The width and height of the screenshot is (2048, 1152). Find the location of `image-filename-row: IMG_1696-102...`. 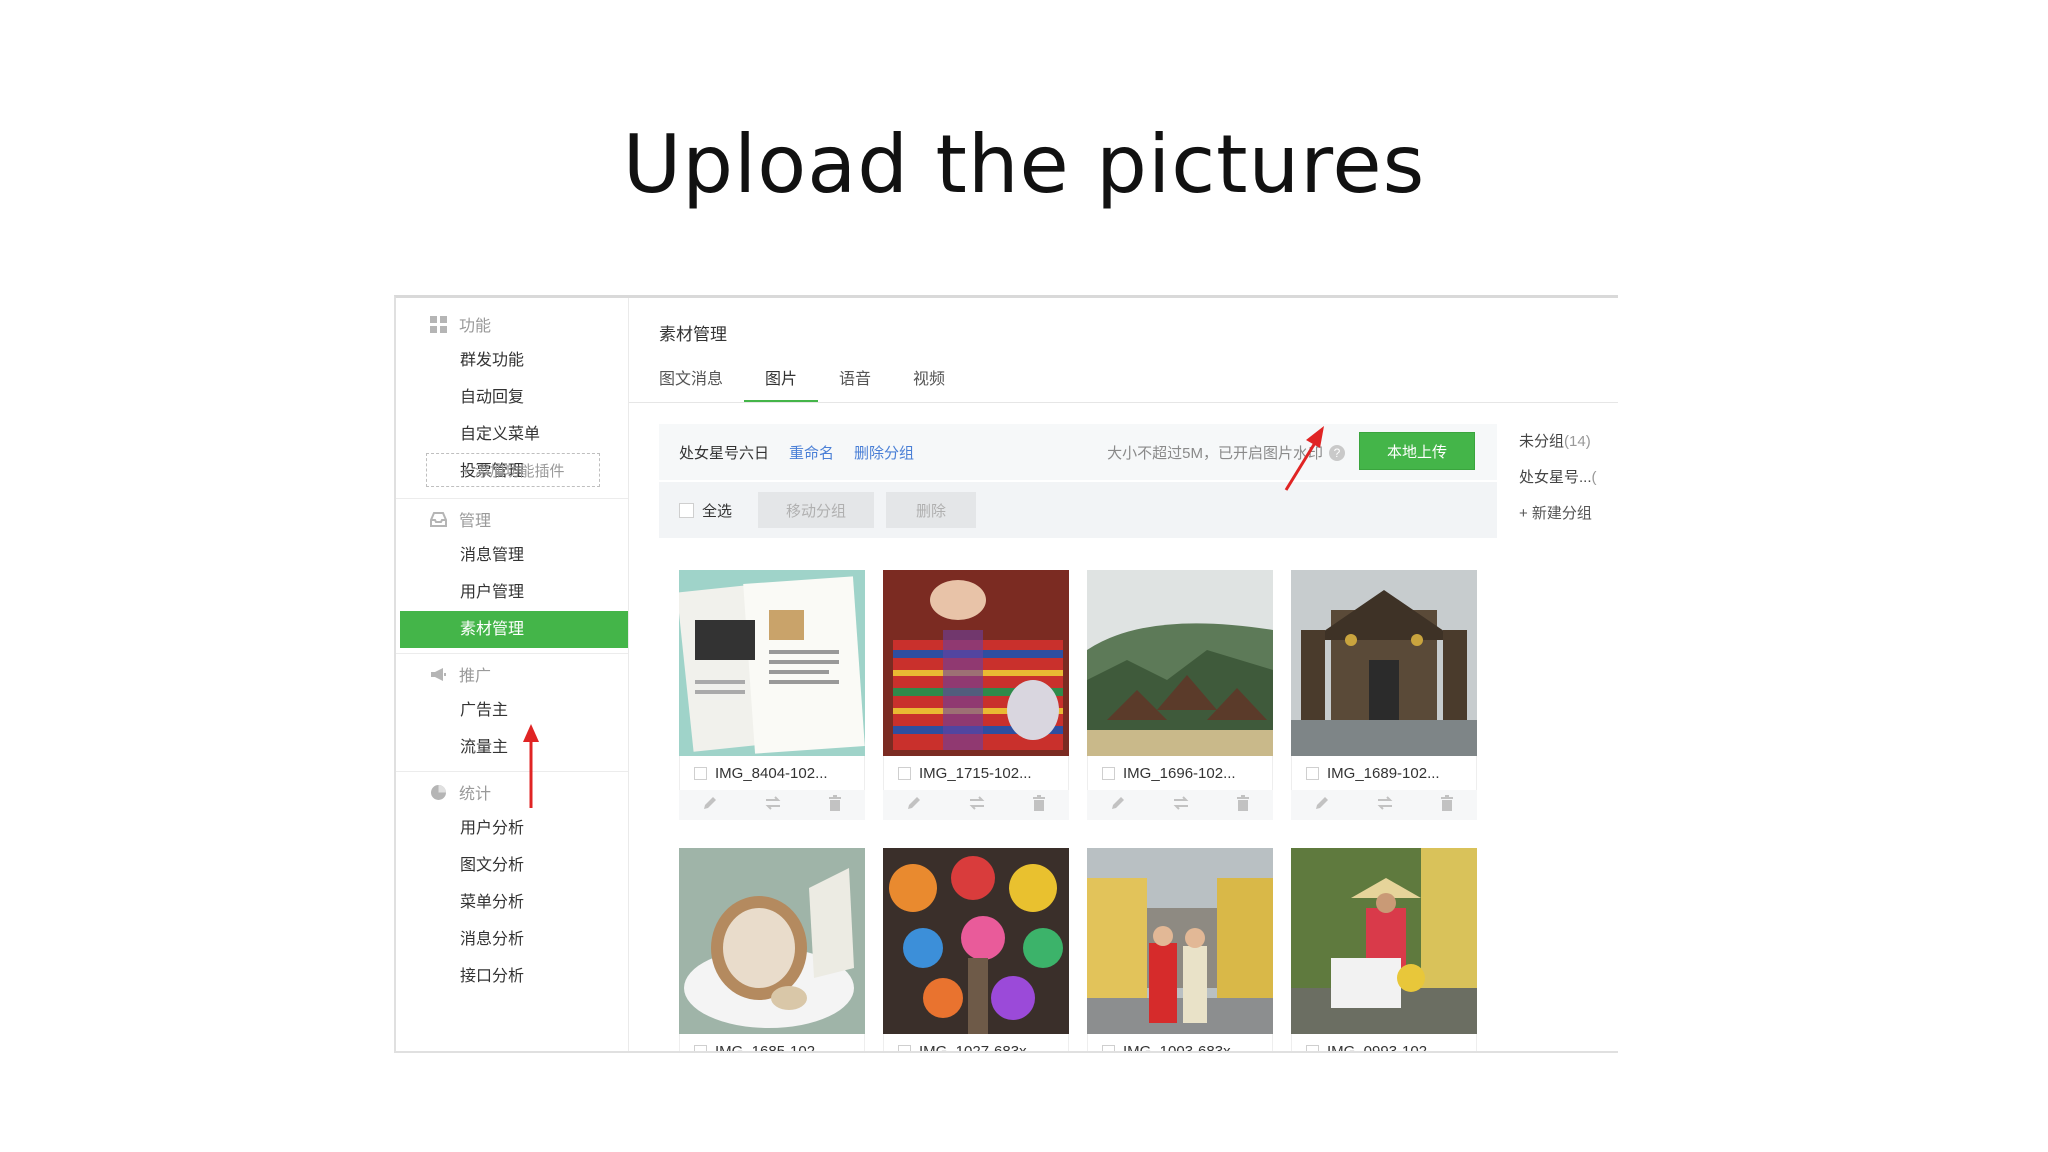

image-filename-row: IMG_1696-102... is located at coordinates (1180, 773).